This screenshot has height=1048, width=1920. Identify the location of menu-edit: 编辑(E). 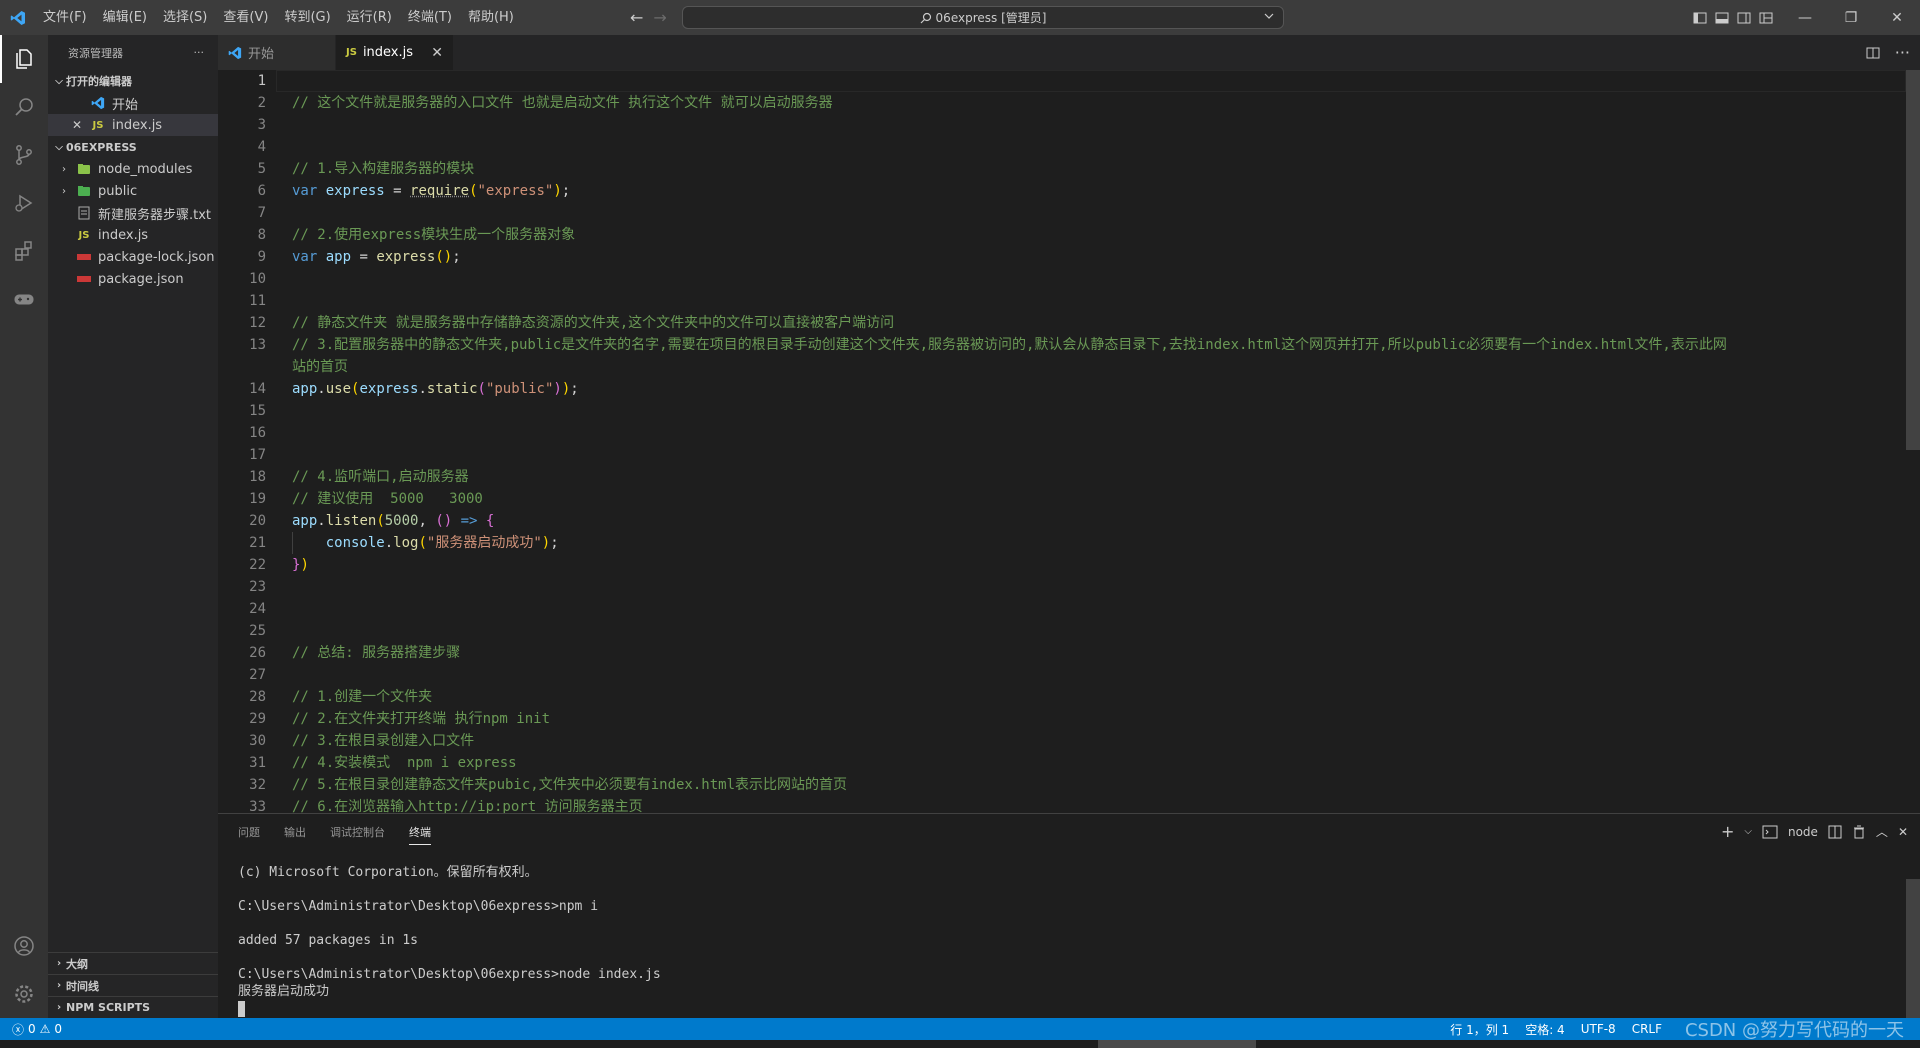
(125, 17).